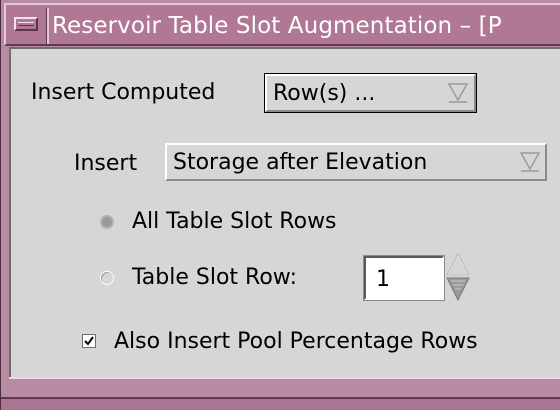 The image size is (560, 410). I want to click on title-bar: Reservoir Table Slot Augmentation – [P, so click(282, 24).